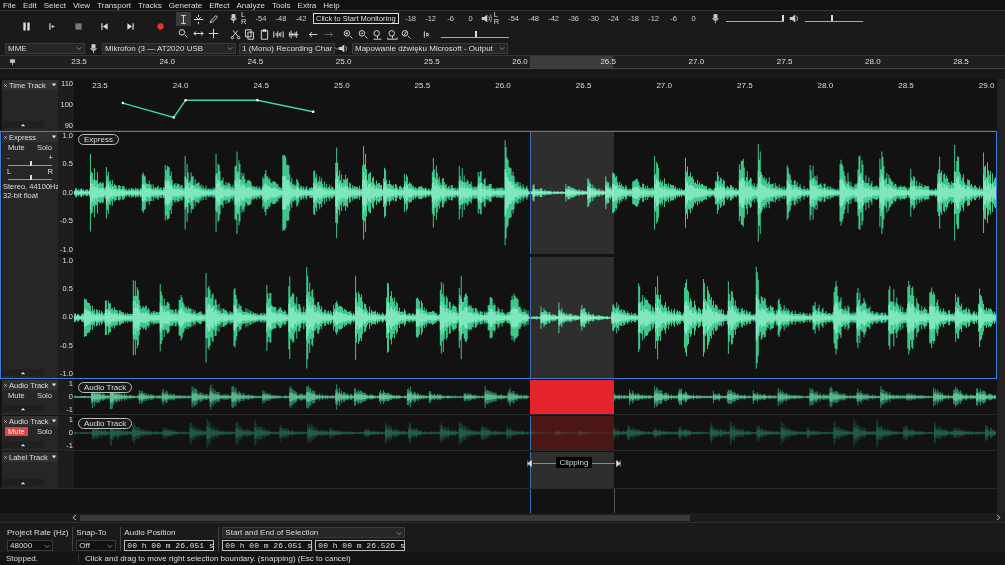  What do you see at coordinates (307, 5) in the screenshot?
I see `menu-item: Extra` at bounding box center [307, 5].